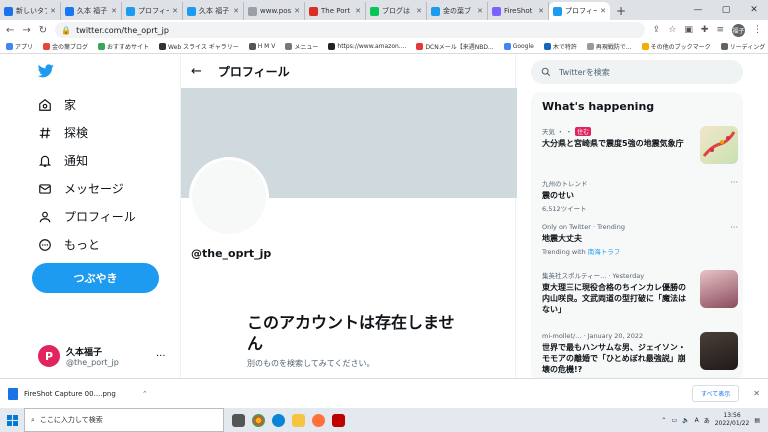 The width and height of the screenshot is (768, 432). Describe the element at coordinates (560, 46) in the screenshot. I see `bookmark-item: 木で特許` at that location.